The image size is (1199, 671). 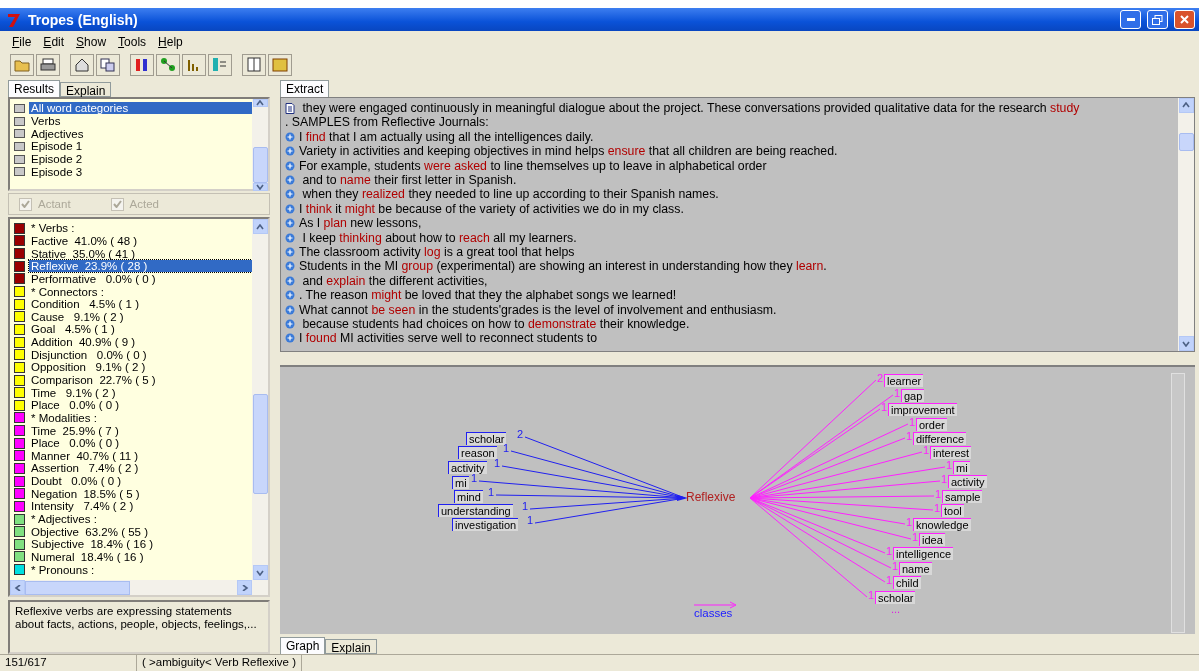 I want to click on list-item: Addition 40.9% ( 9 ), so click(x=83, y=342).